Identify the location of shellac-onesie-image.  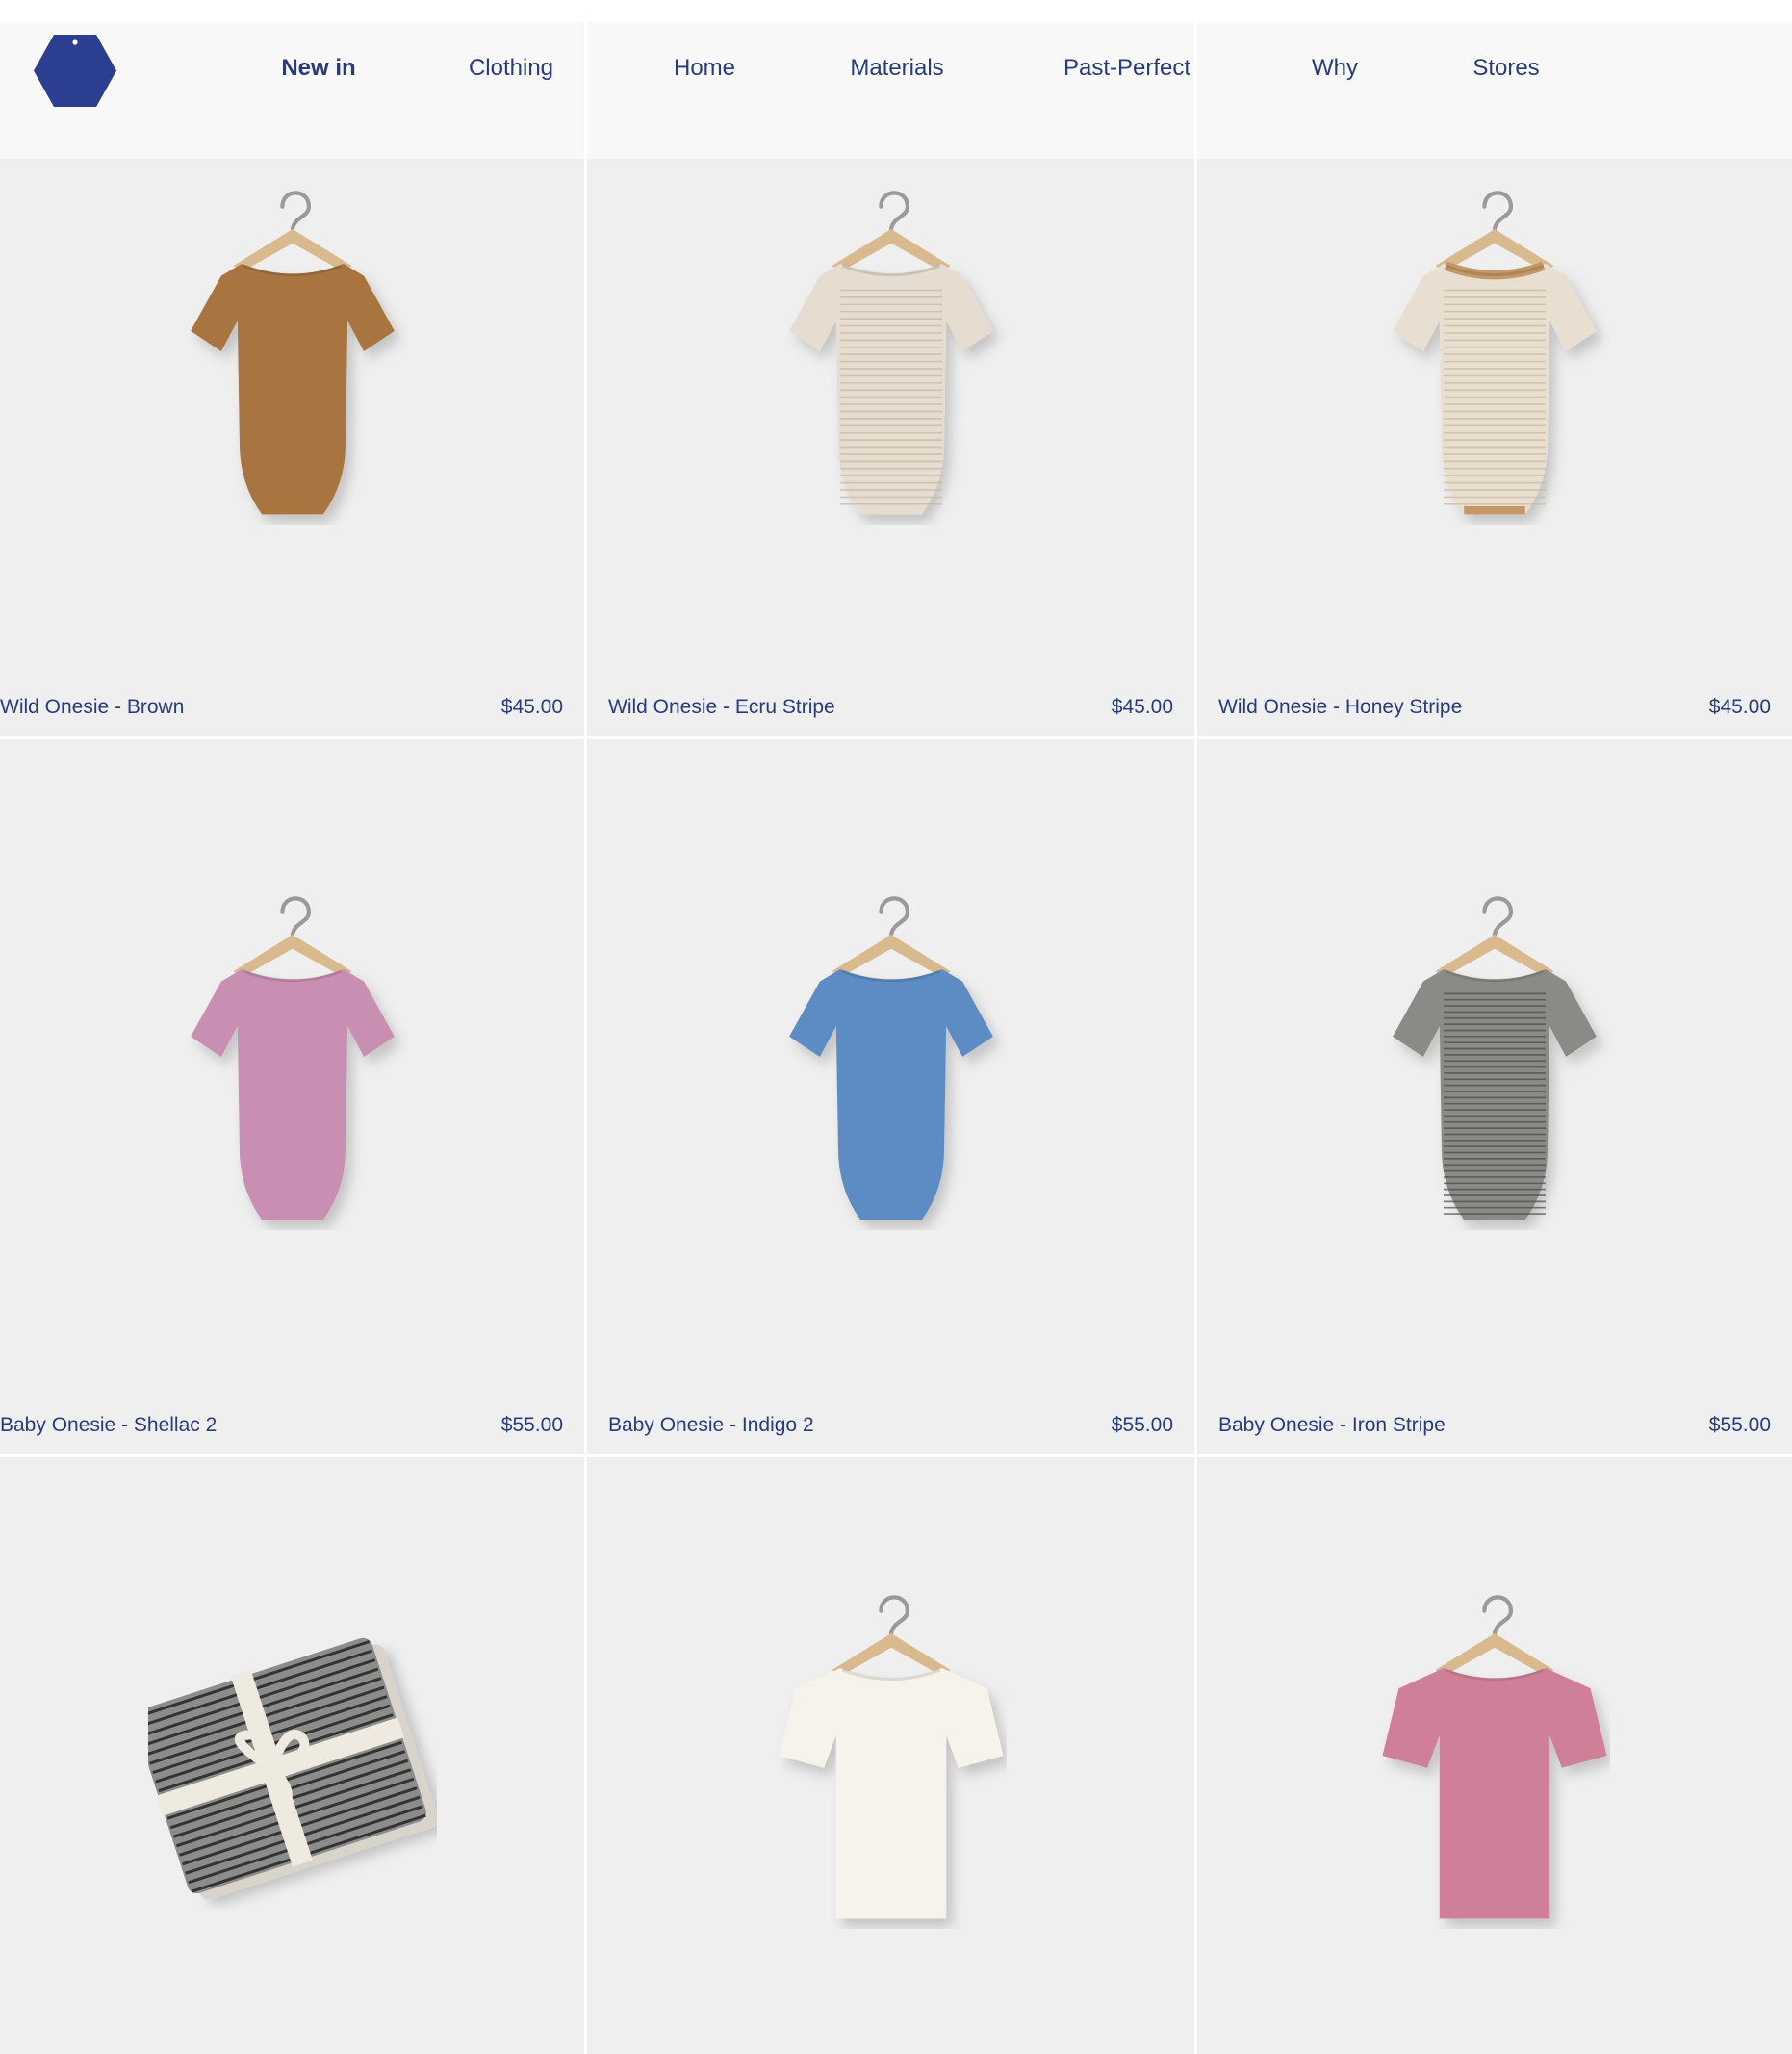
(292, 1058).